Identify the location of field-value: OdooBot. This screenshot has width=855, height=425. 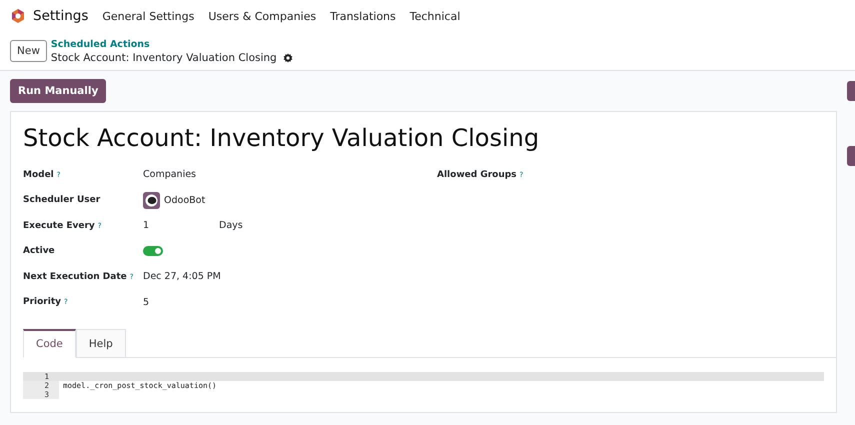
(185, 200).